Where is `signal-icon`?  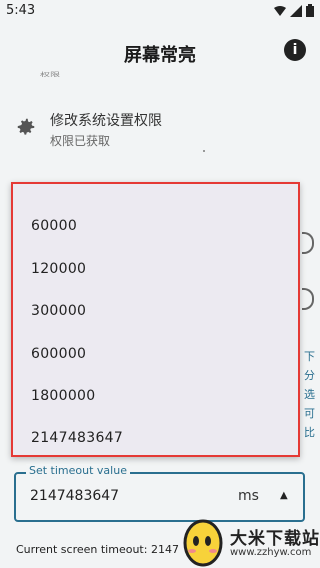 signal-icon is located at coordinates (296, 10).